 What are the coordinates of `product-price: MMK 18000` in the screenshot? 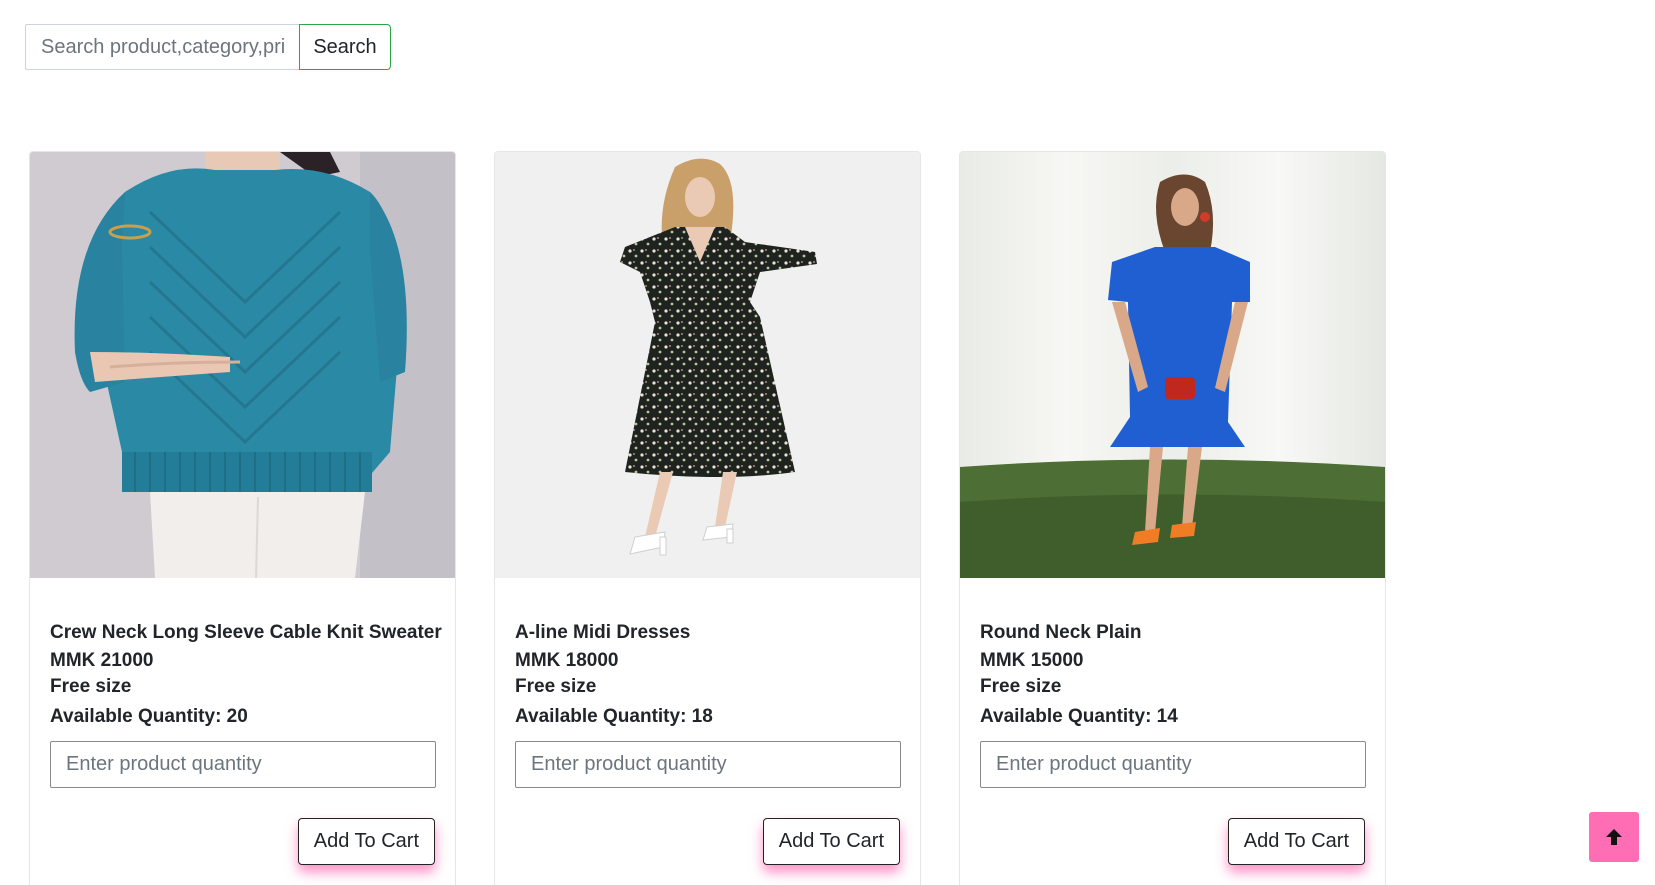 It's located at (567, 660).